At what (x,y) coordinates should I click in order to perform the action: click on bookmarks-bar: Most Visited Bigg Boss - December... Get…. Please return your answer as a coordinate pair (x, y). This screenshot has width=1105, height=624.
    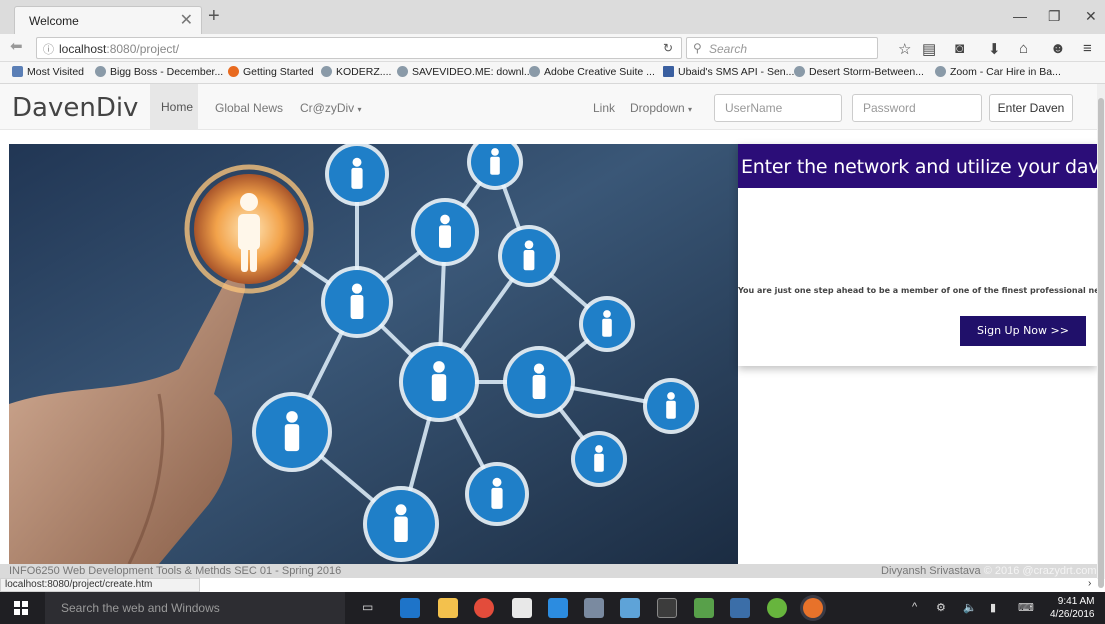
    Looking at the image, I should click on (552, 73).